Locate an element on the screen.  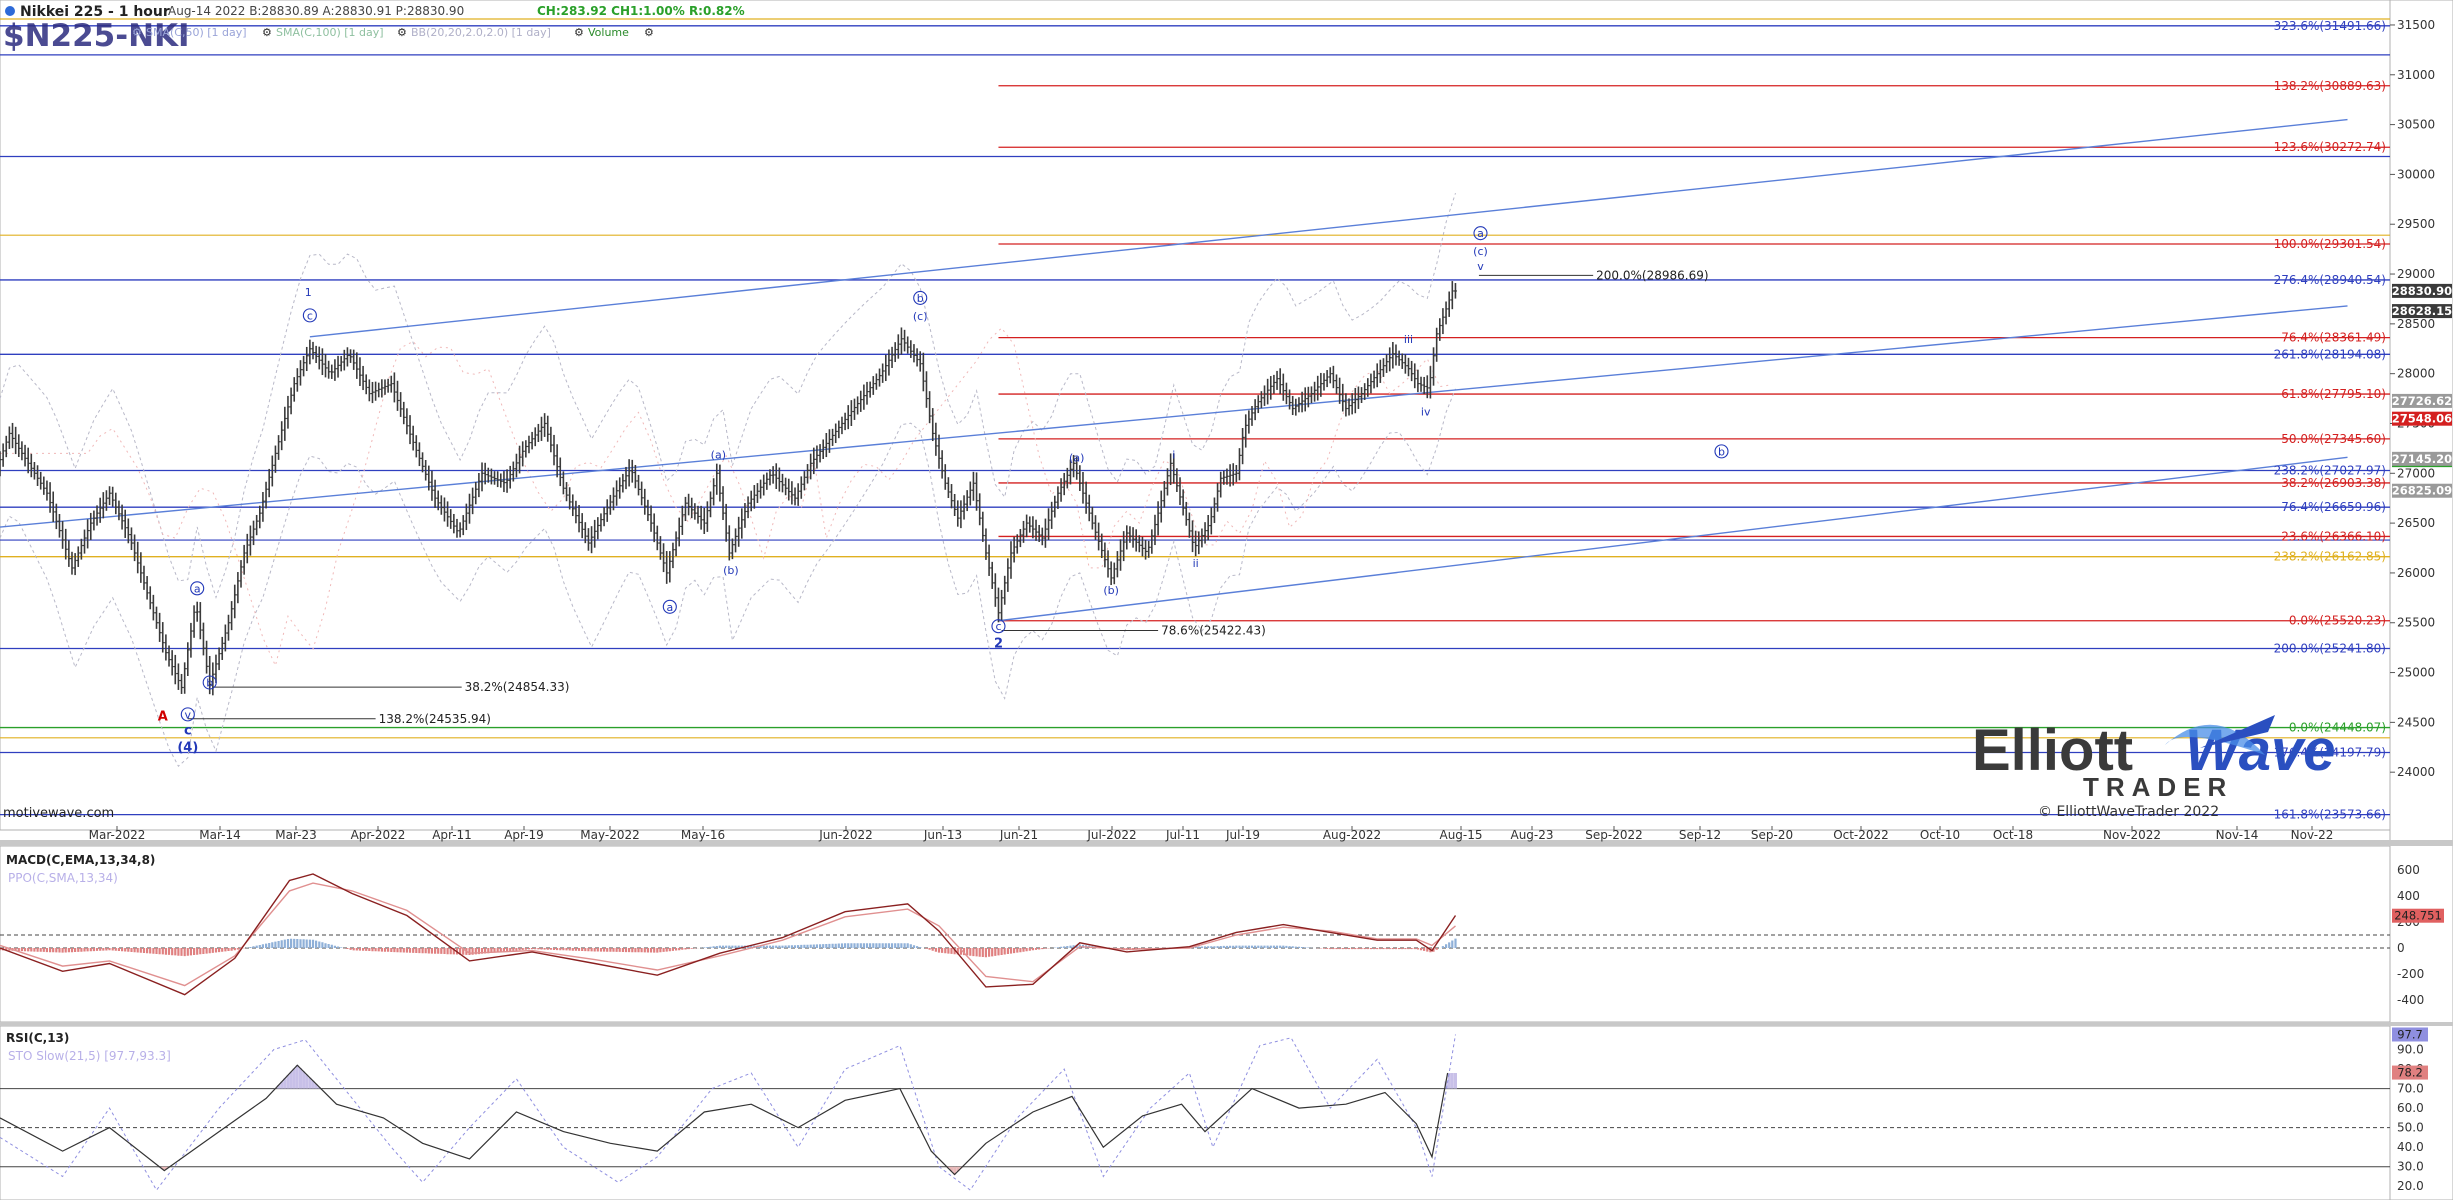
time-axis-label: Apr-19 is located at coordinates (524, 835).